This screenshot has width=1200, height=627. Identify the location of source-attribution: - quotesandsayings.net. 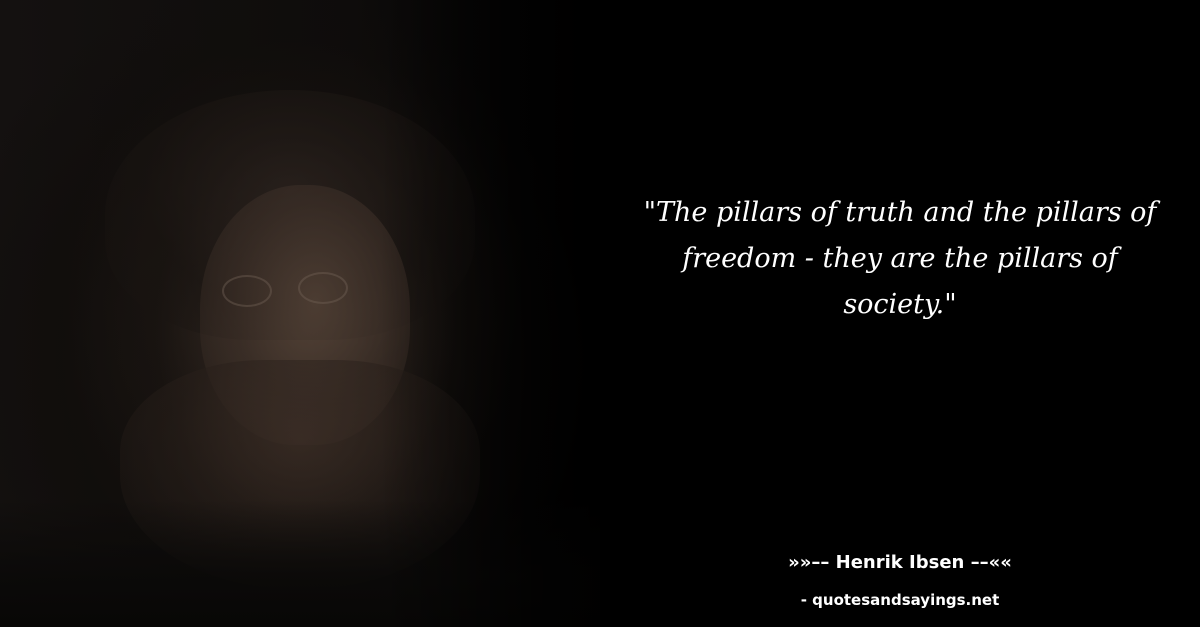
(900, 600).